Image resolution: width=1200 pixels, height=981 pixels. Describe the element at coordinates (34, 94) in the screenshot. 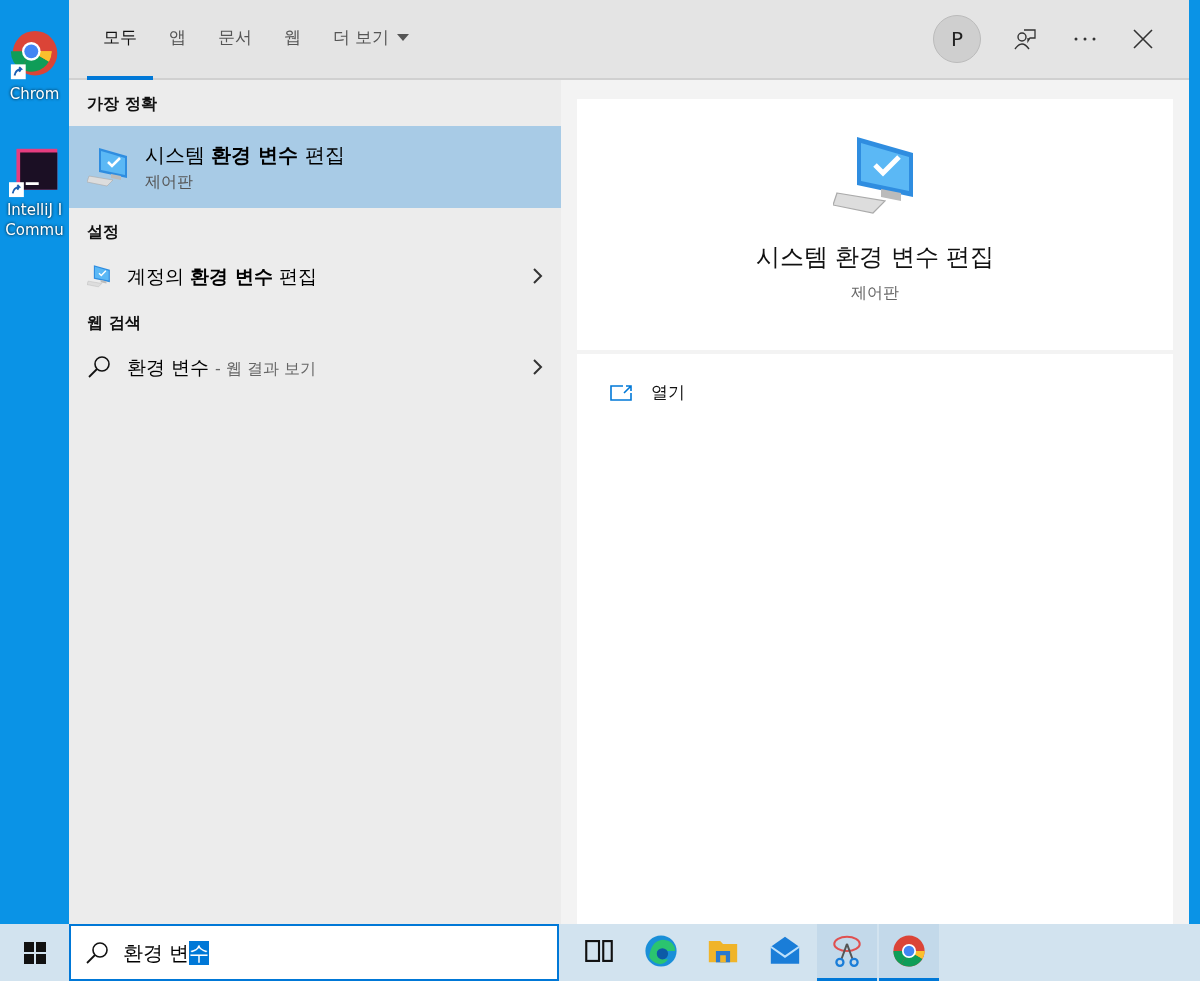

I see `icon-label: Chrom` at that location.